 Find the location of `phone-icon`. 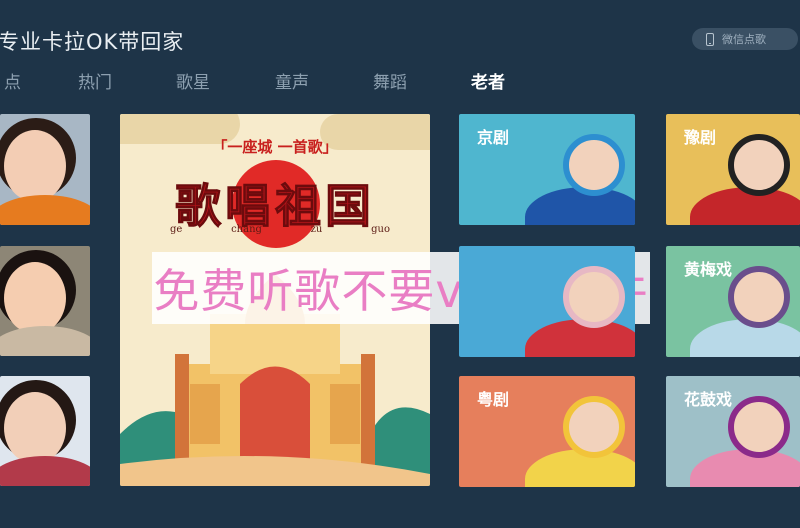

phone-icon is located at coordinates (710, 39).